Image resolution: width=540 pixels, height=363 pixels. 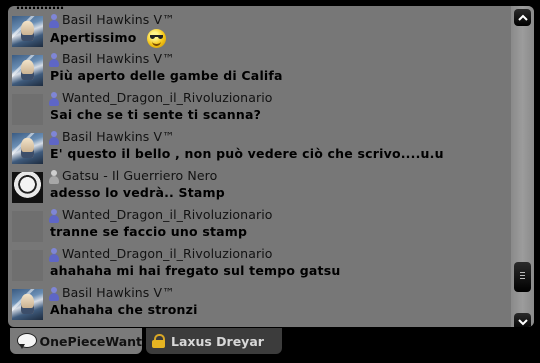 I want to click on message-text-content: Sai che se ti sente ti scanna?, so click(x=156, y=114).